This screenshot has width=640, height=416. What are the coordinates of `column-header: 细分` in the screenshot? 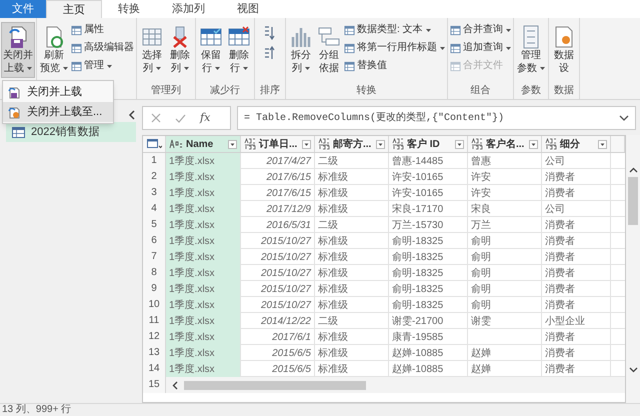 It's located at (576, 144).